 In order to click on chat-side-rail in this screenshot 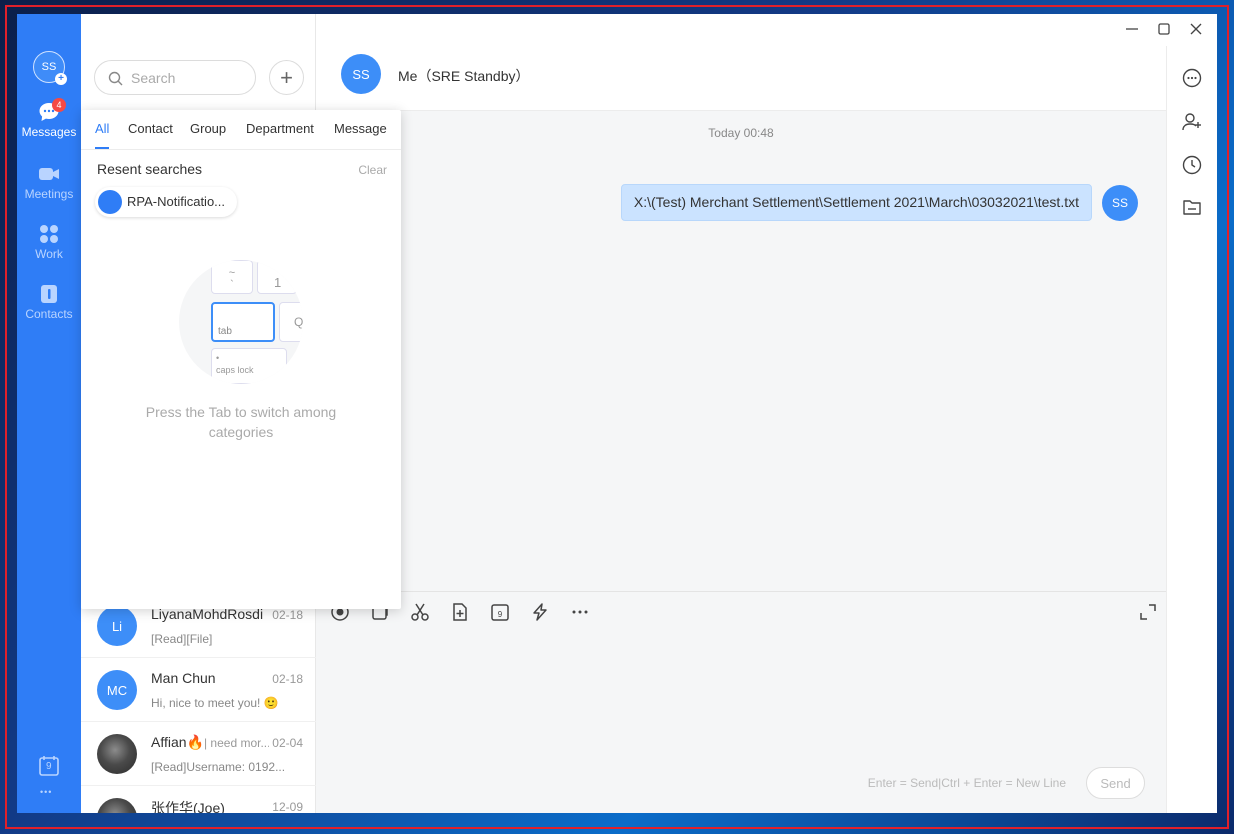, I will do `click(1191, 429)`.